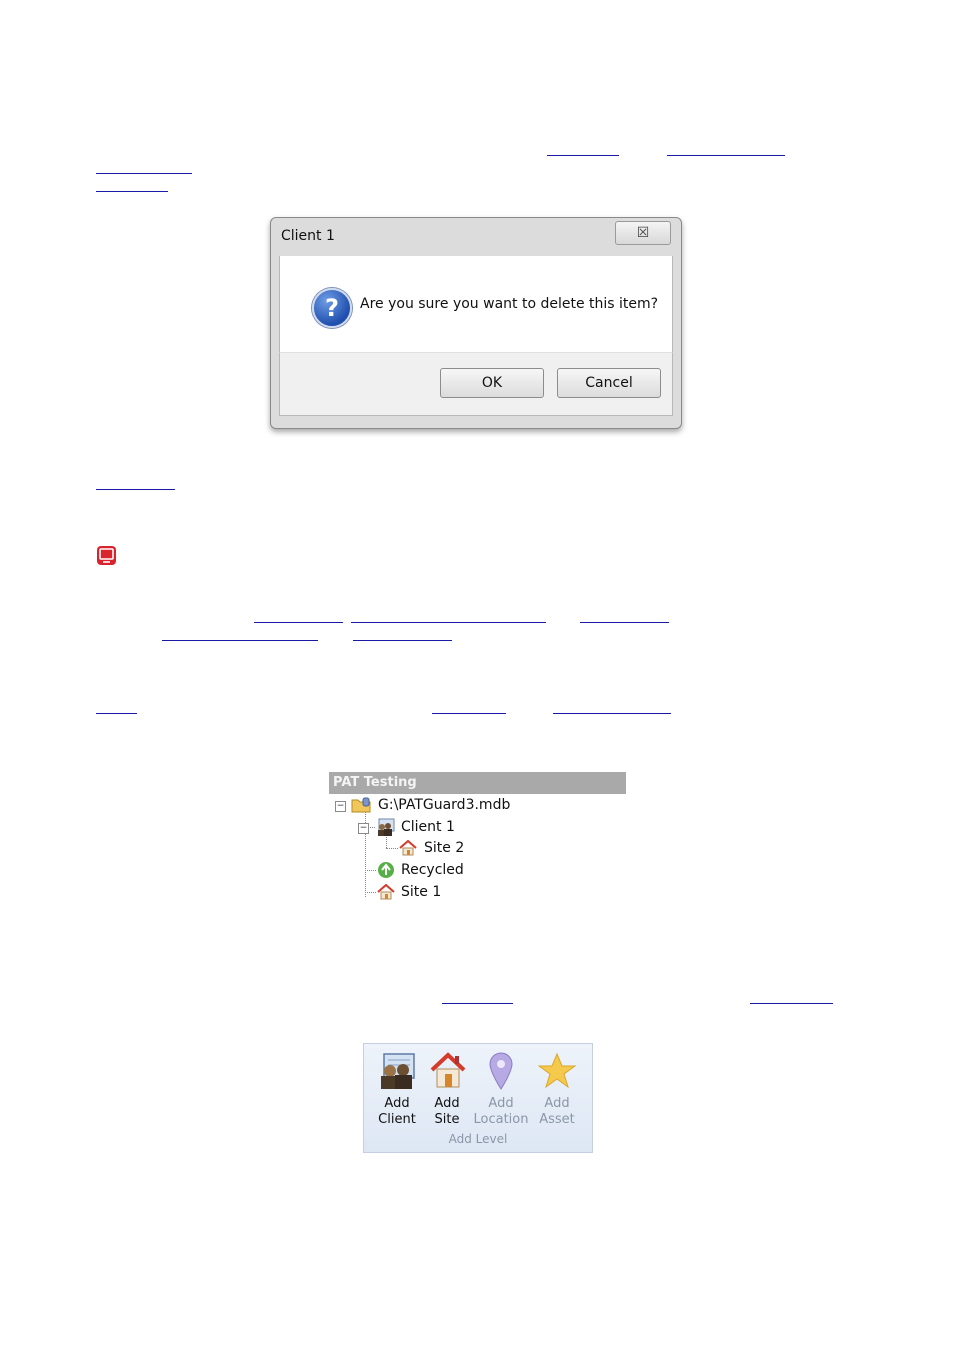 Image resolution: width=954 pixels, height=1351 pixels. Describe the element at coordinates (397, 1119) in the screenshot. I see `add-client-line2: Client` at that location.